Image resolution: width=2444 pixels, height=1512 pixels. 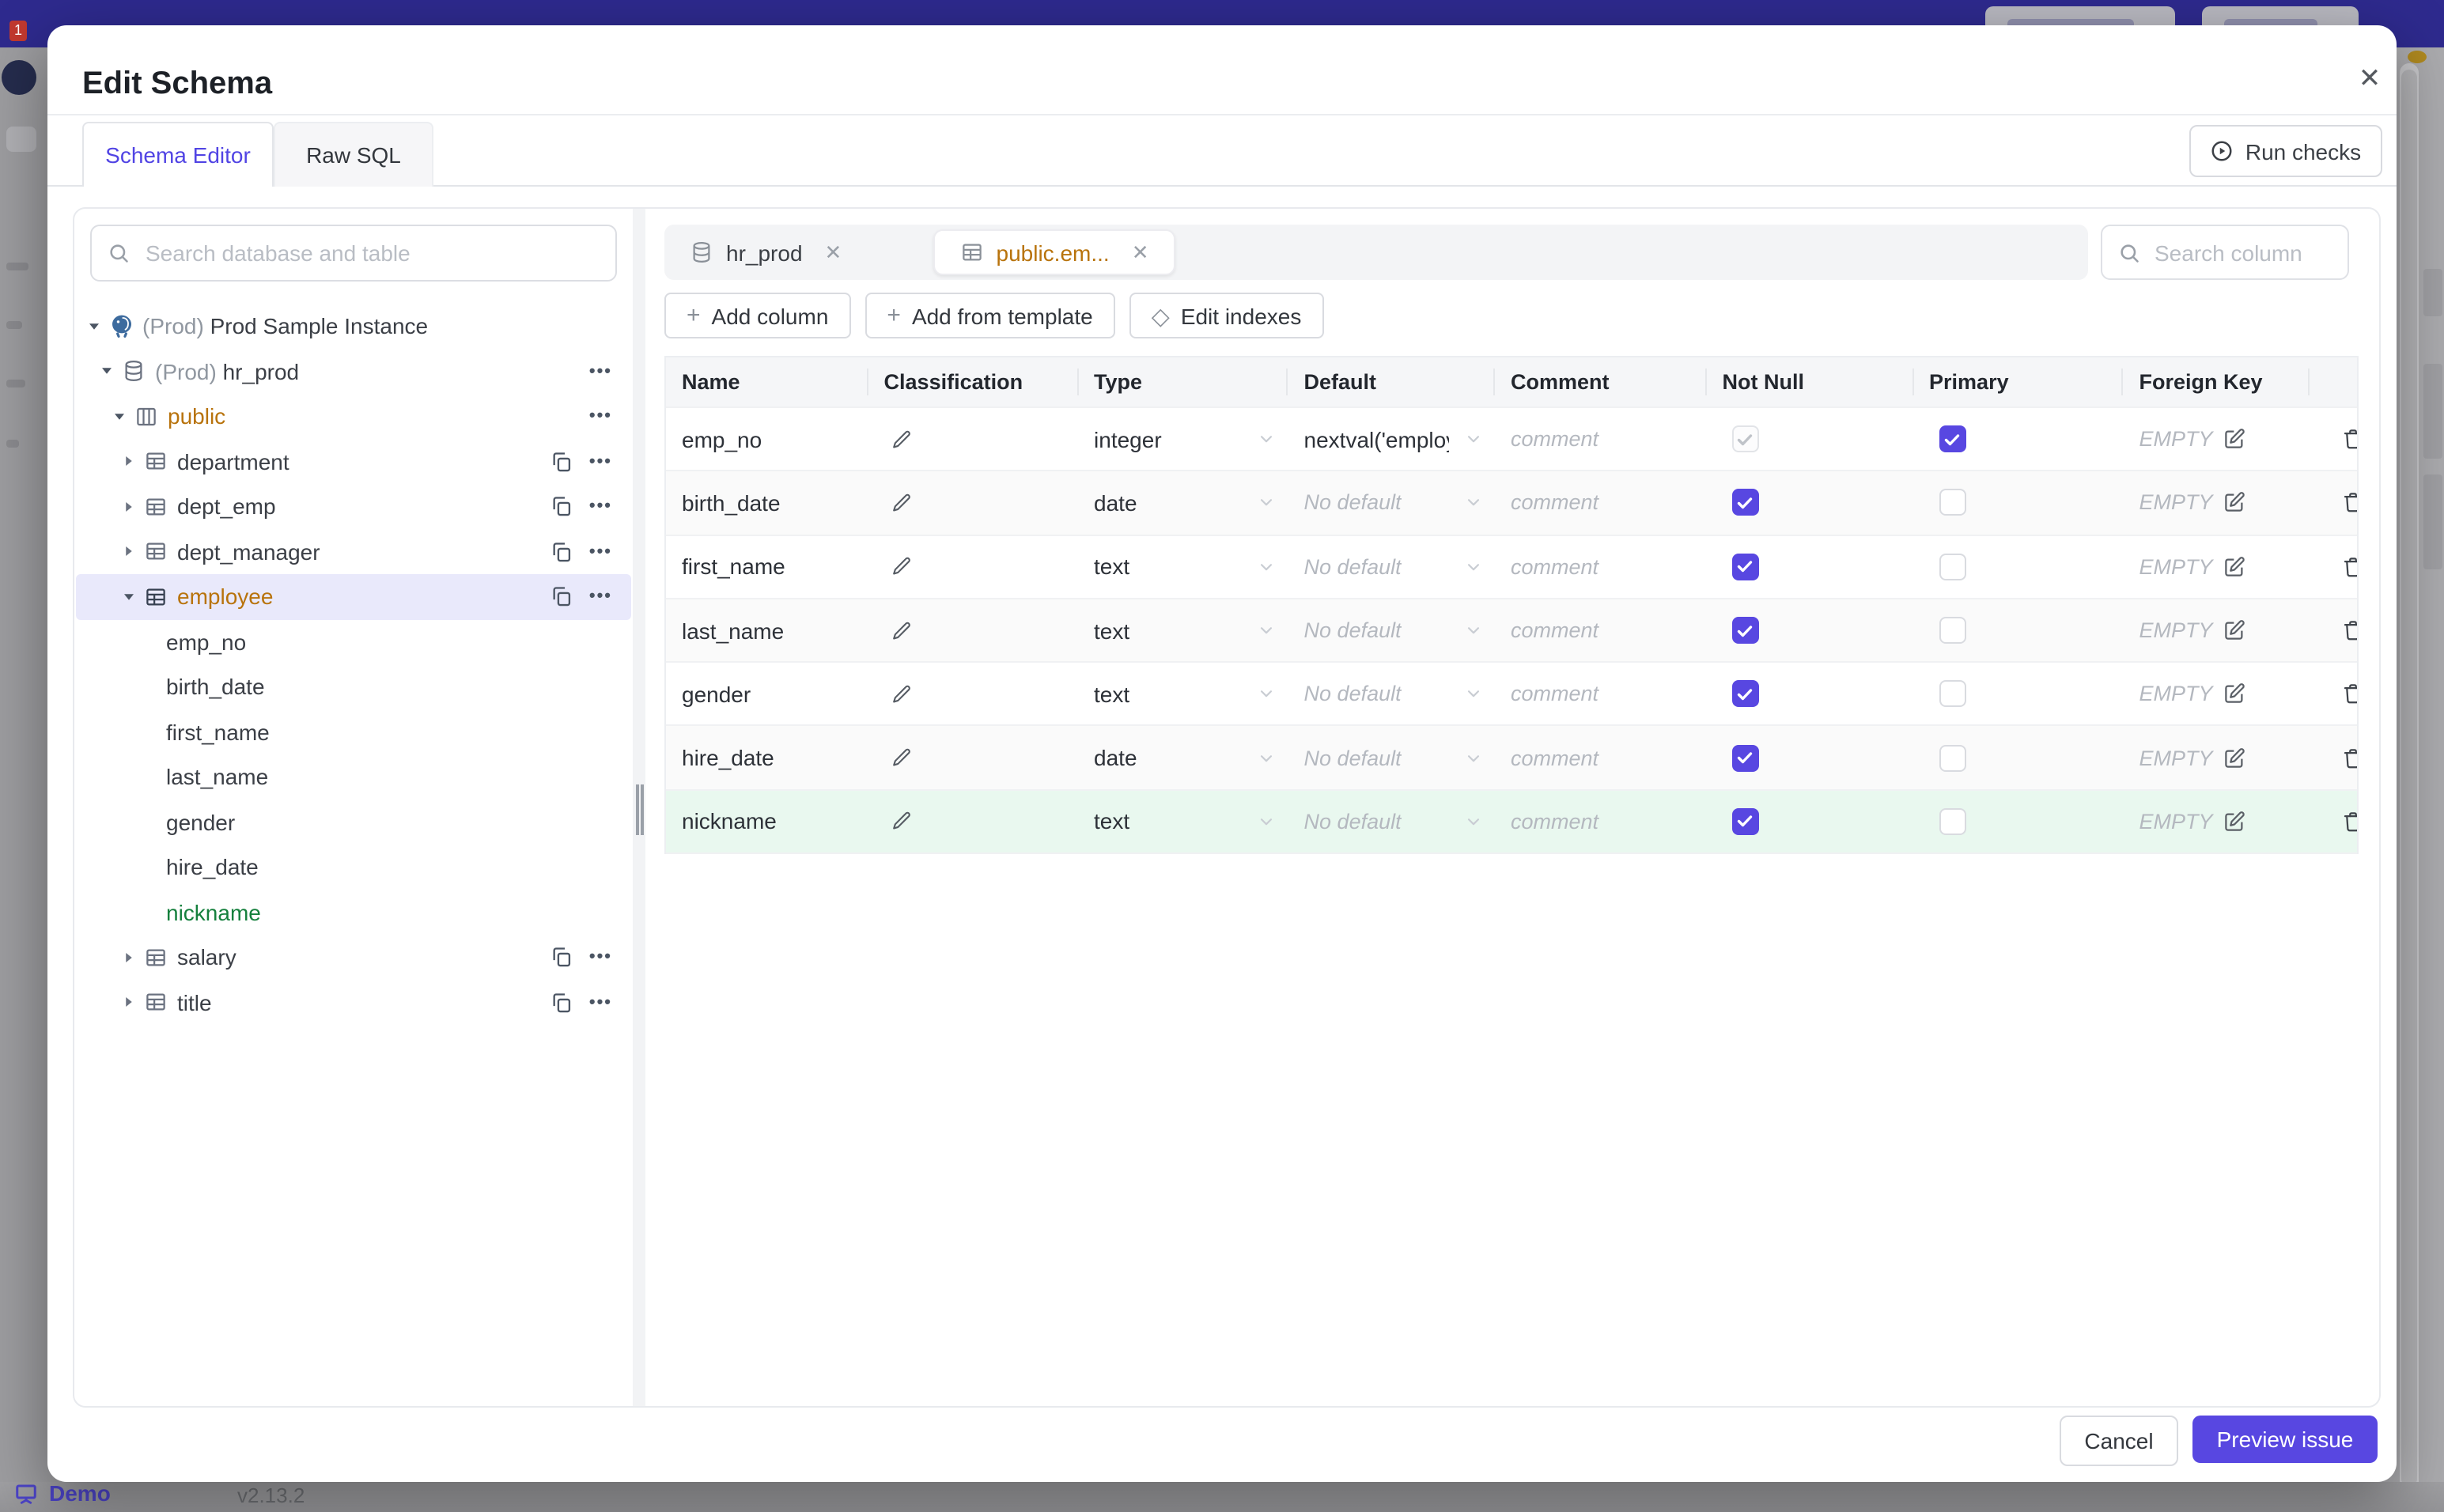 I want to click on preview-issue-button: Preview issue, so click(x=2285, y=1439).